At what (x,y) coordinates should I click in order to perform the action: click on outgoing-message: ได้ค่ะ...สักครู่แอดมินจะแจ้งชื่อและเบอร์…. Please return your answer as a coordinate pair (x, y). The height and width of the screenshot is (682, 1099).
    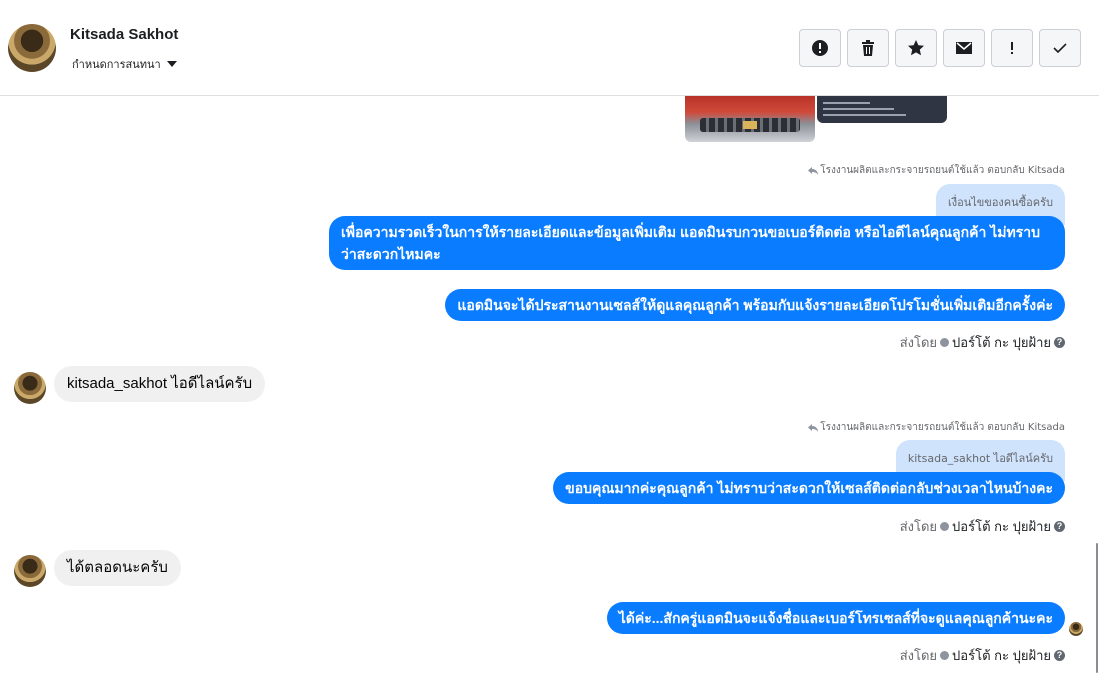
    Looking at the image, I should click on (835, 618).